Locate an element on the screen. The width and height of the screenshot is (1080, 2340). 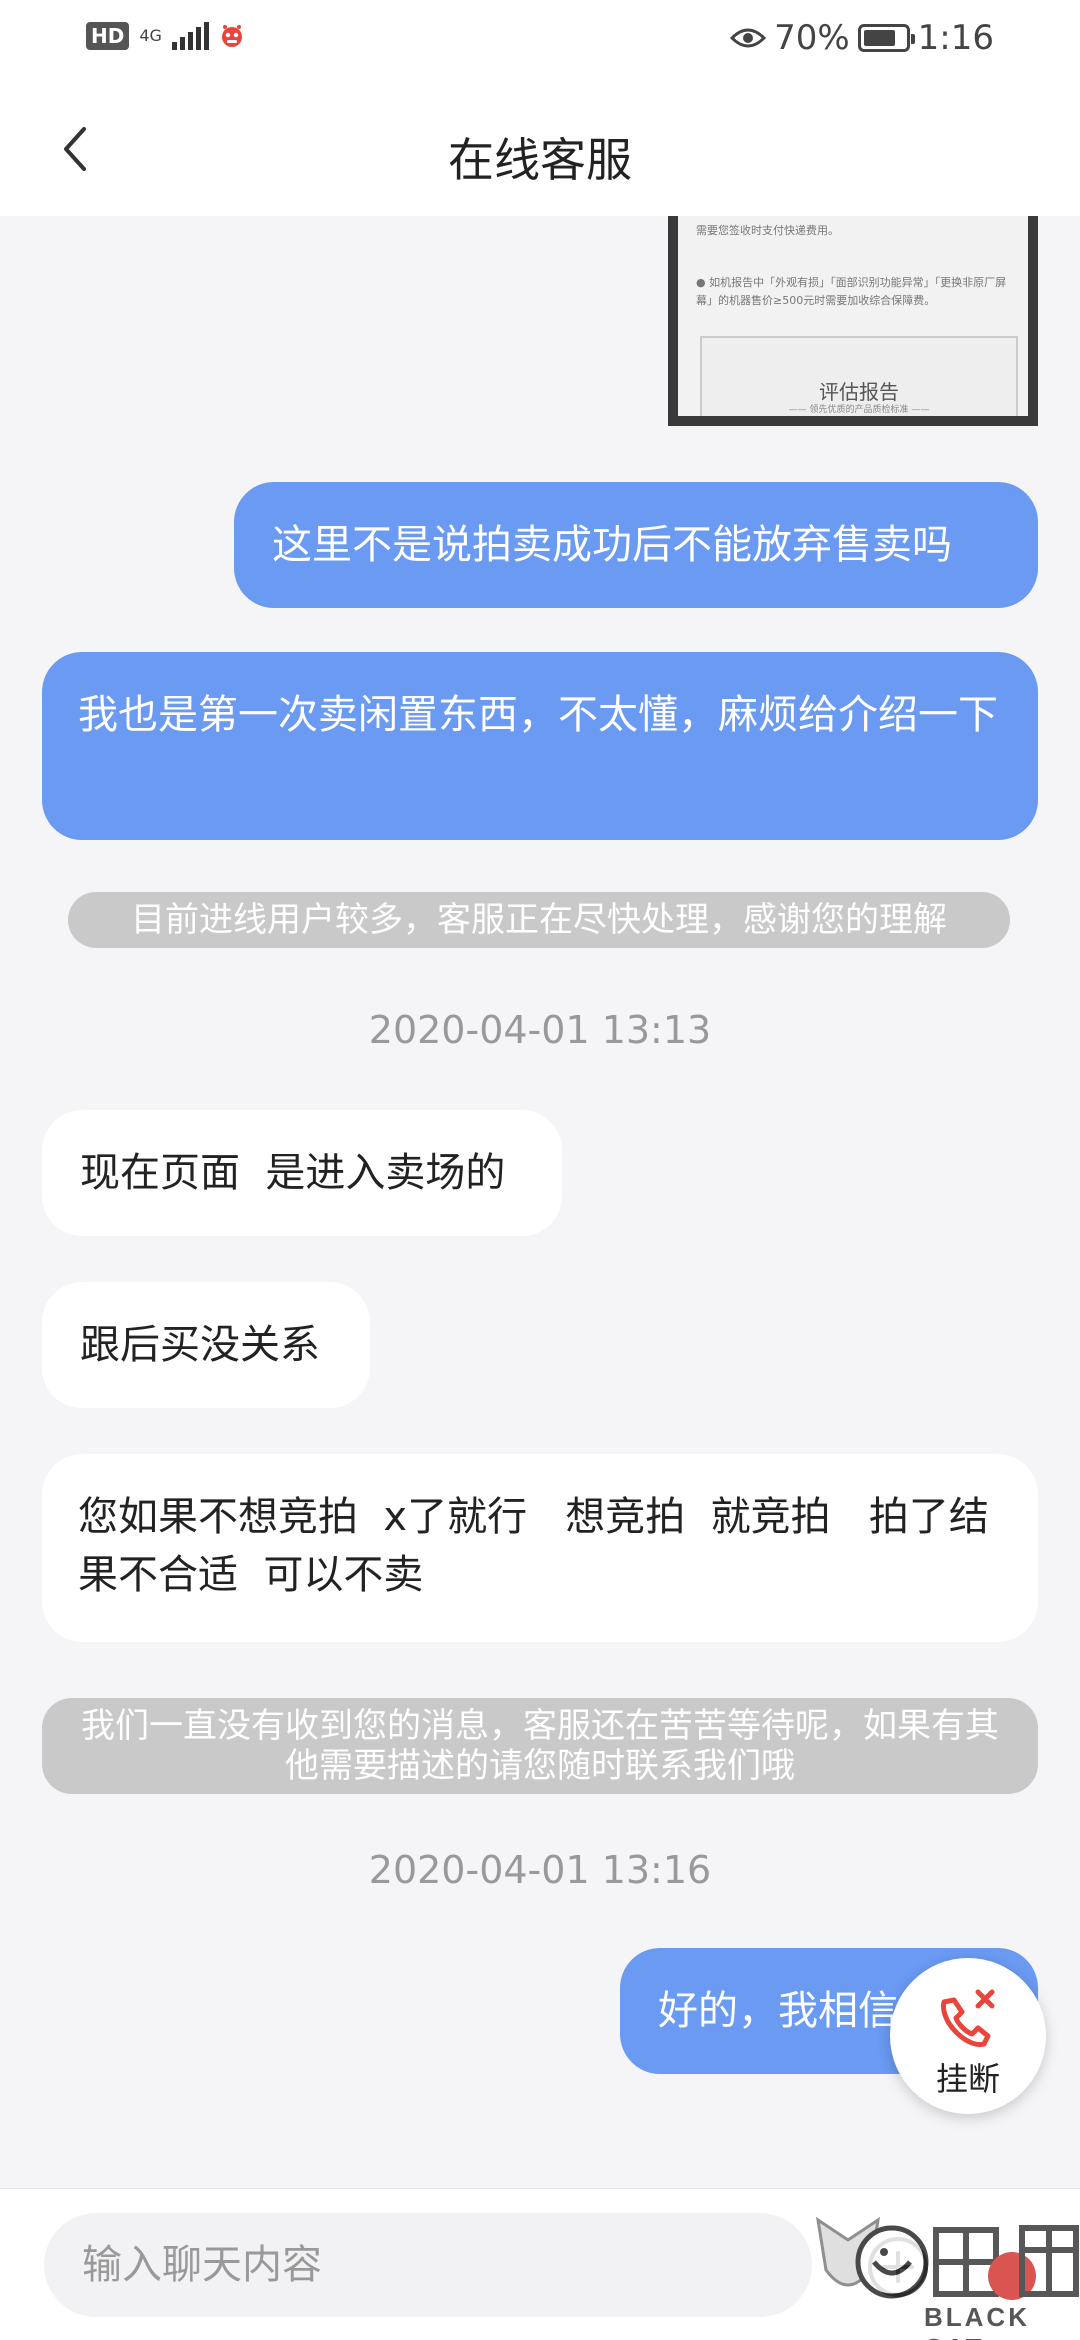
phone-hangup-icon is located at coordinates (968, 2018).